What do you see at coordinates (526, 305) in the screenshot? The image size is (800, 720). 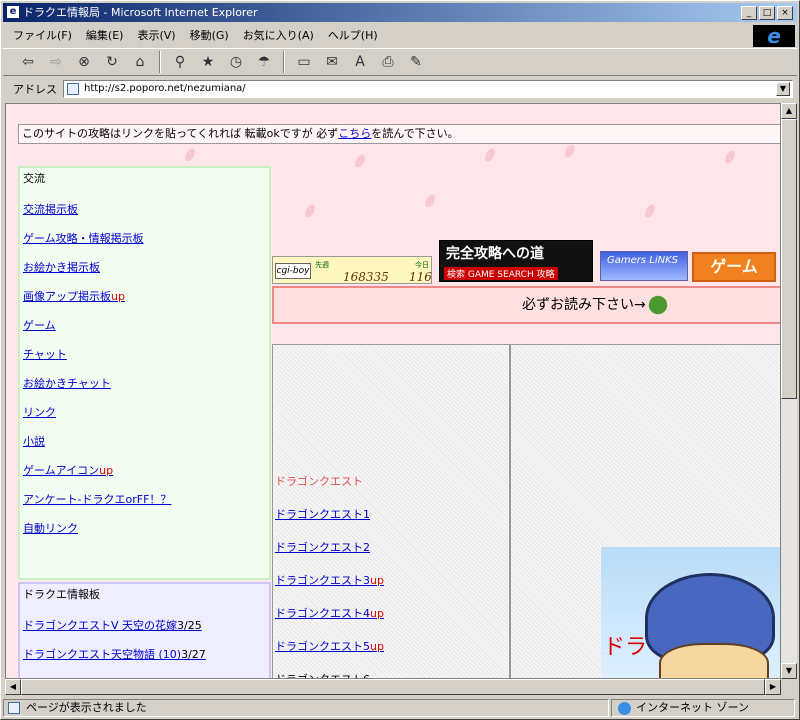 I see `must-read-bar: 必ずお読み下さい→` at bounding box center [526, 305].